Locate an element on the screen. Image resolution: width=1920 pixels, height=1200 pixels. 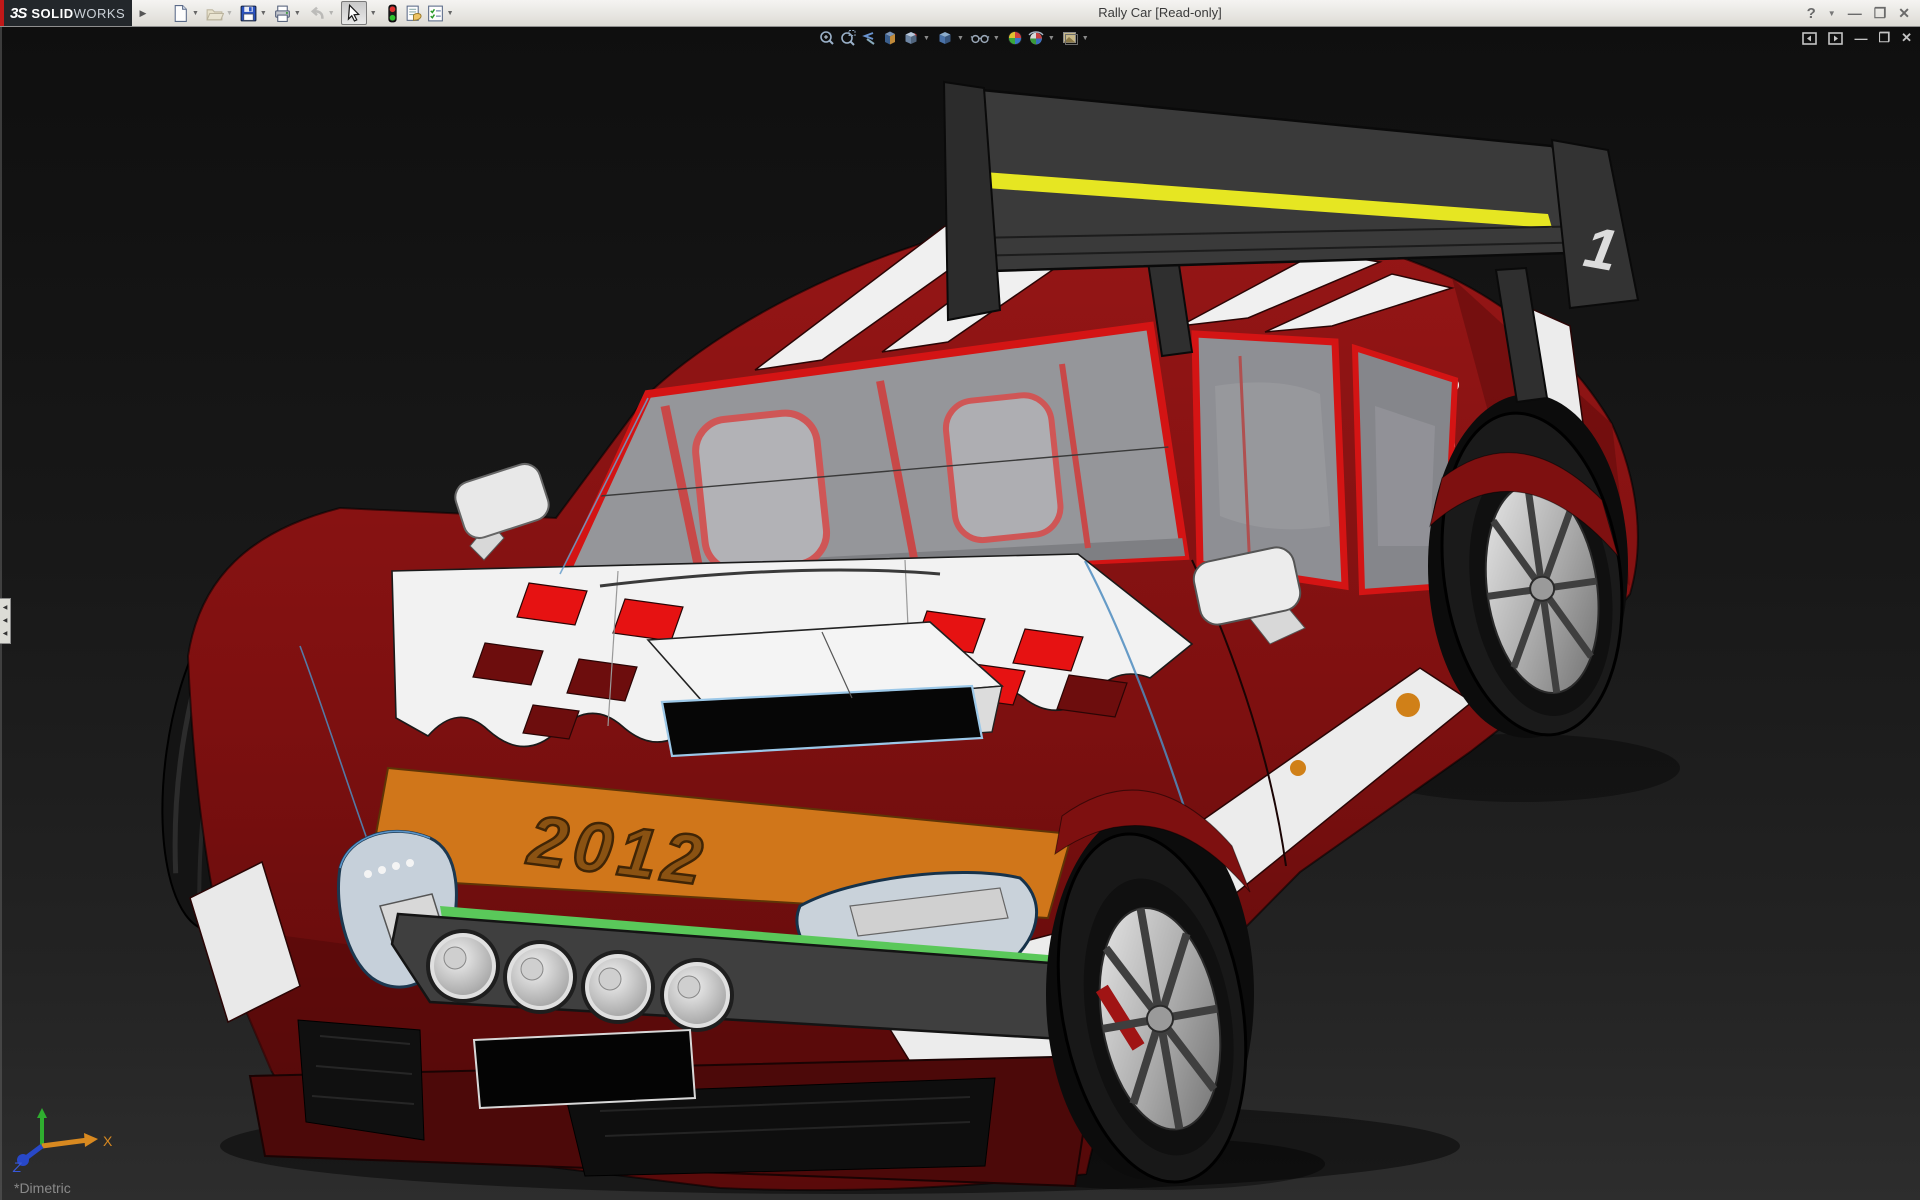
section-view-button is located at coordinates (890, 38).